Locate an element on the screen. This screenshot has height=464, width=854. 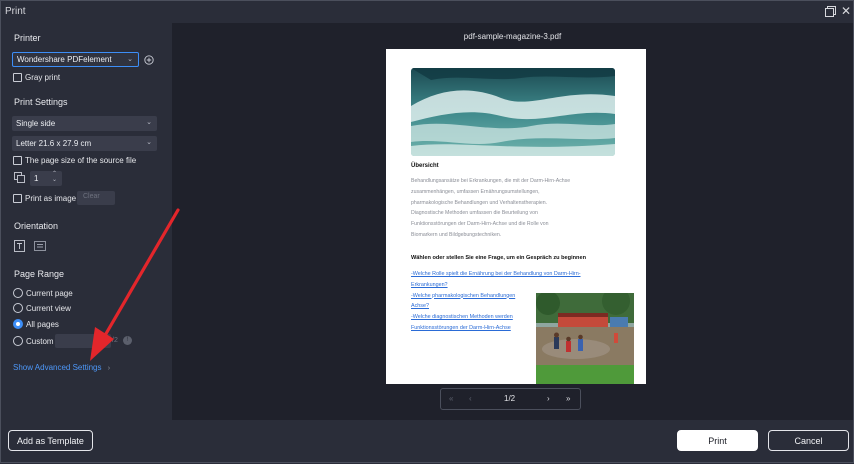
printer-section-title: Printer is located at coordinates (27, 38).